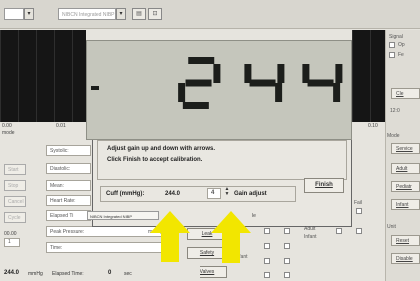  Describe the element at coordinates (339, 73) in the screenshot. I see `lcd-digit-2-segment-b` at that location.